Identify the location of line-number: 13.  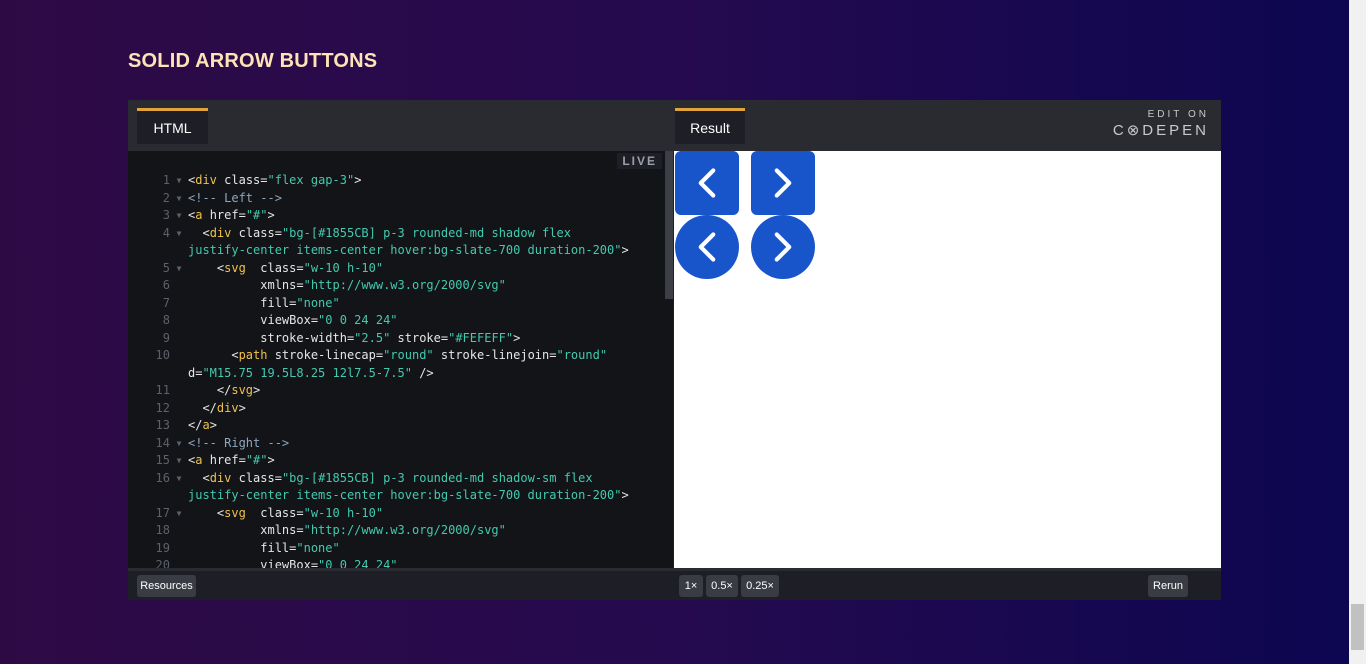
(162, 425).